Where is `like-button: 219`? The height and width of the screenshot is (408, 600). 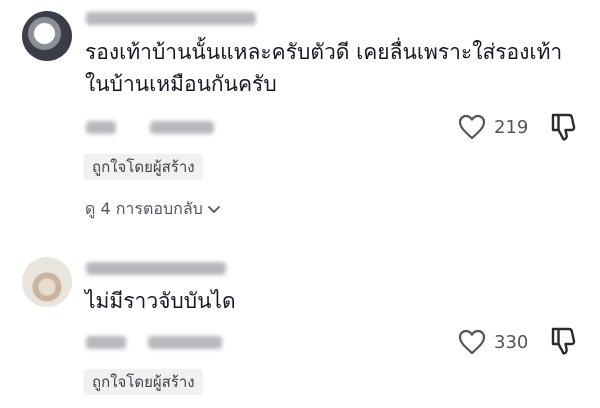
like-button: 219 is located at coordinates (493, 127).